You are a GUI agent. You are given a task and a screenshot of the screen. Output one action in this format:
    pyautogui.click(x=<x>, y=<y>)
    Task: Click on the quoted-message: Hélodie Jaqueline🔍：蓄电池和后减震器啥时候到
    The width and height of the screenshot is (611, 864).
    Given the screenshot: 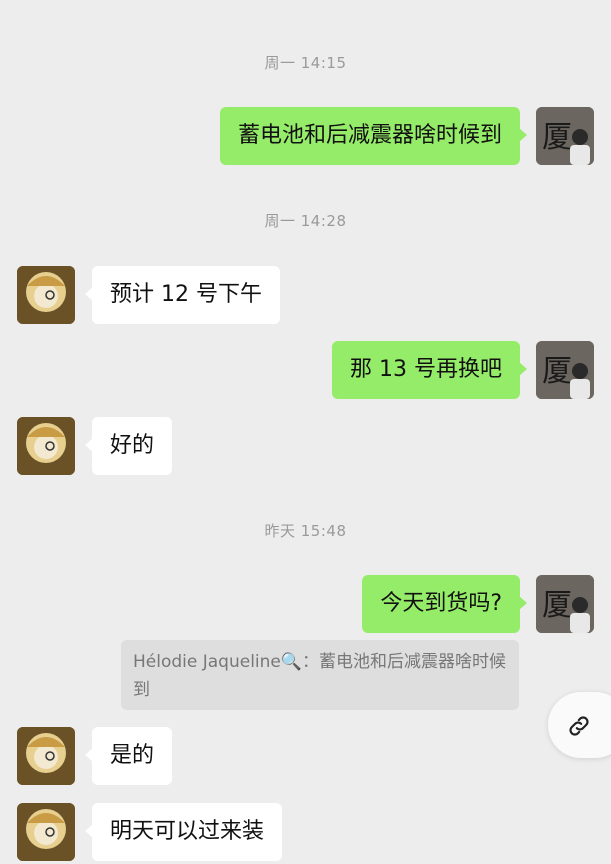 What is the action you would take?
    pyautogui.click(x=320, y=675)
    